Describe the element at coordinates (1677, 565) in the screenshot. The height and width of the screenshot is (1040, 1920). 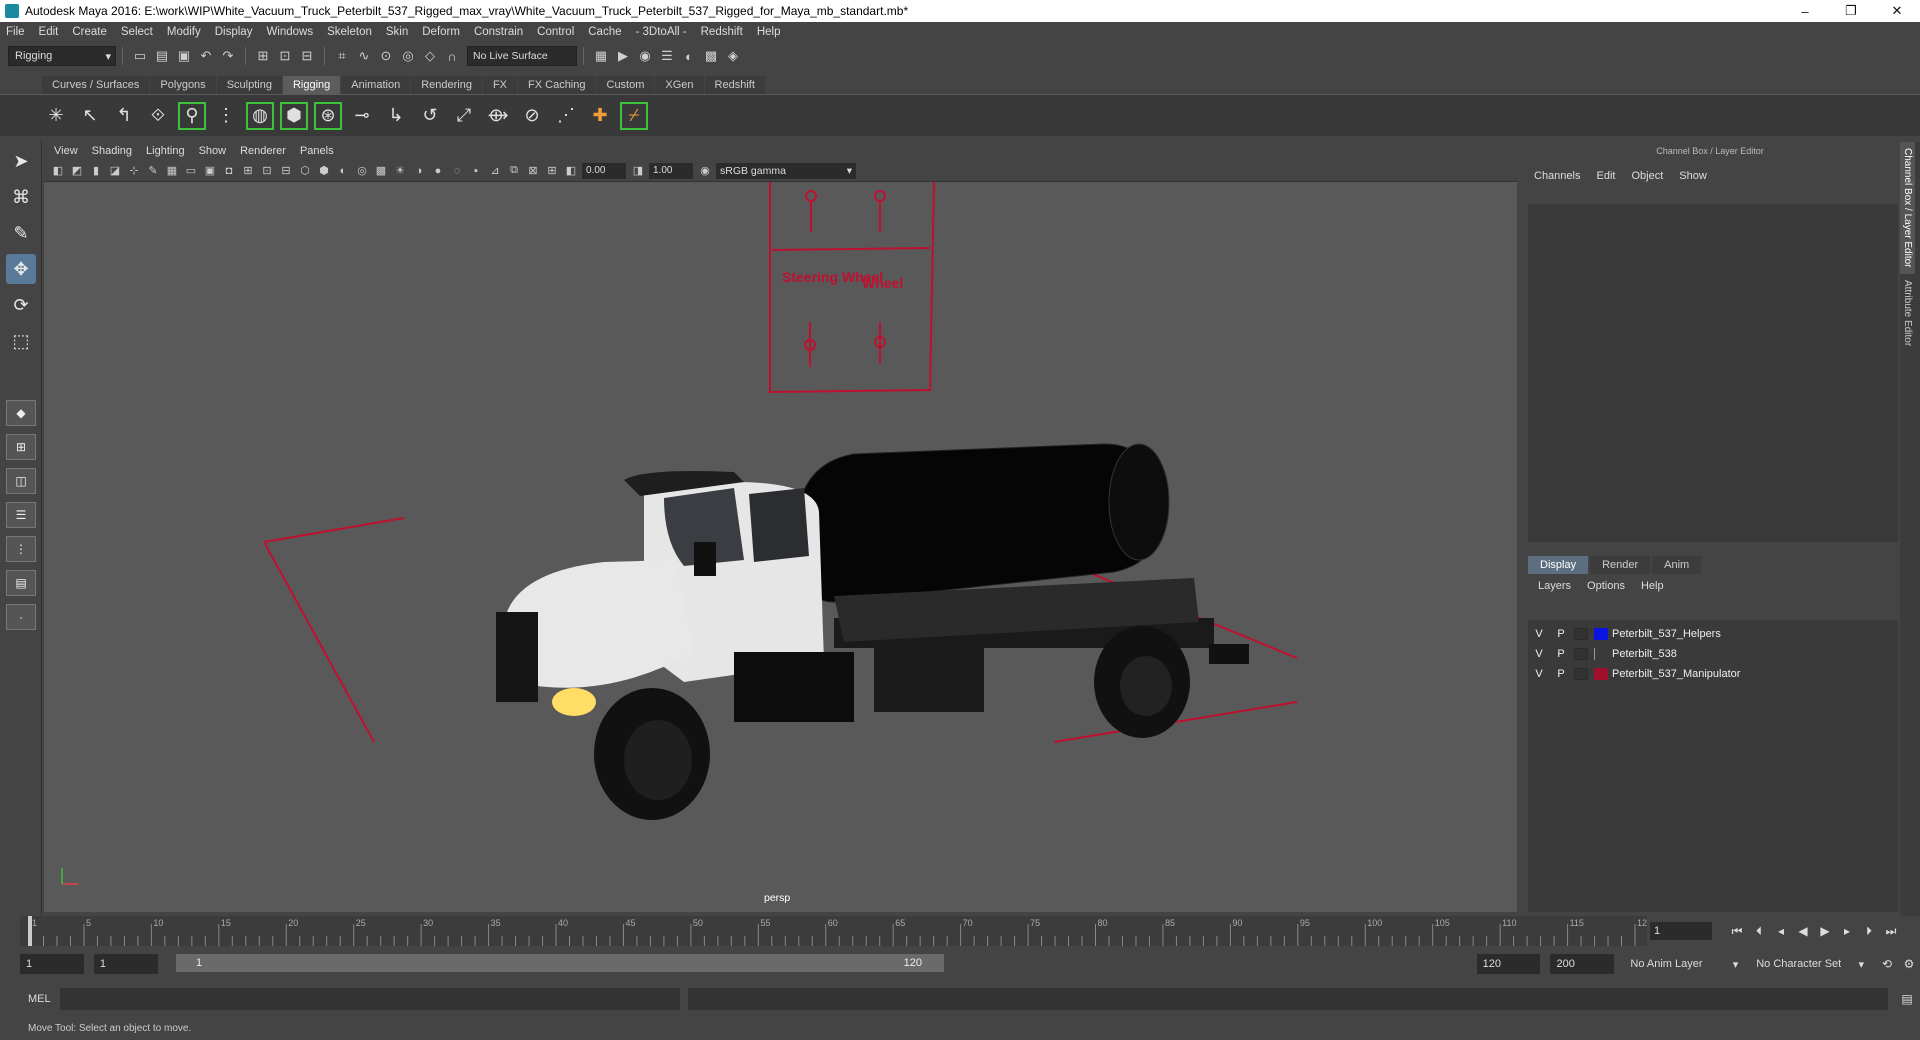
I see `tab-anim: Anim` at that location.